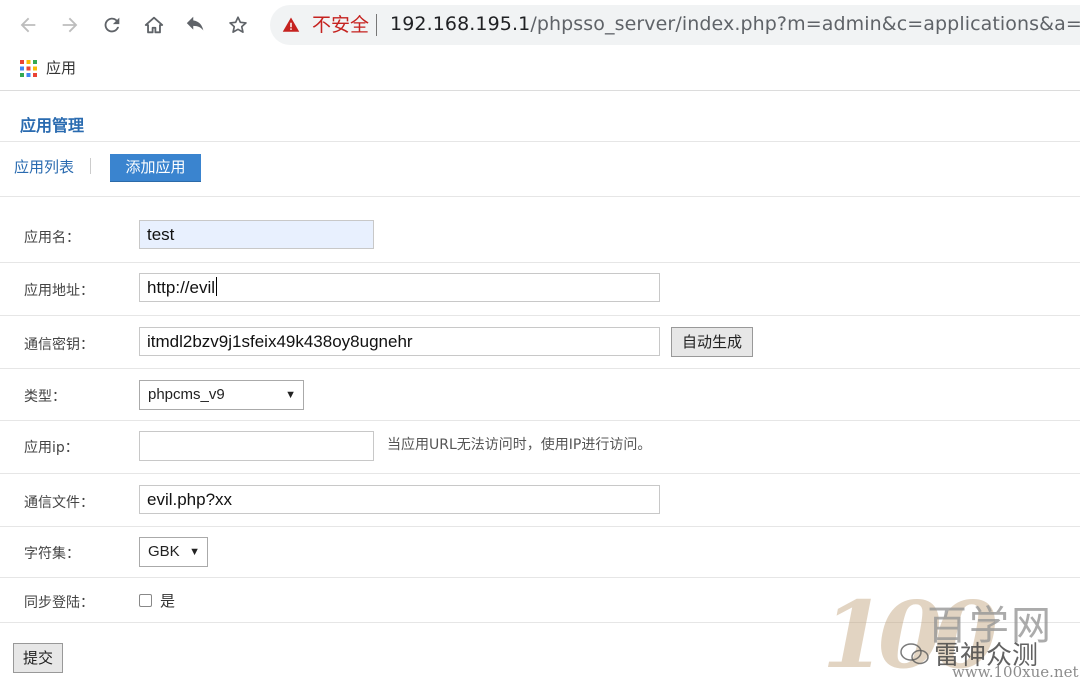  I want to click on charset-select: GBK ▼, so click(173, 552).